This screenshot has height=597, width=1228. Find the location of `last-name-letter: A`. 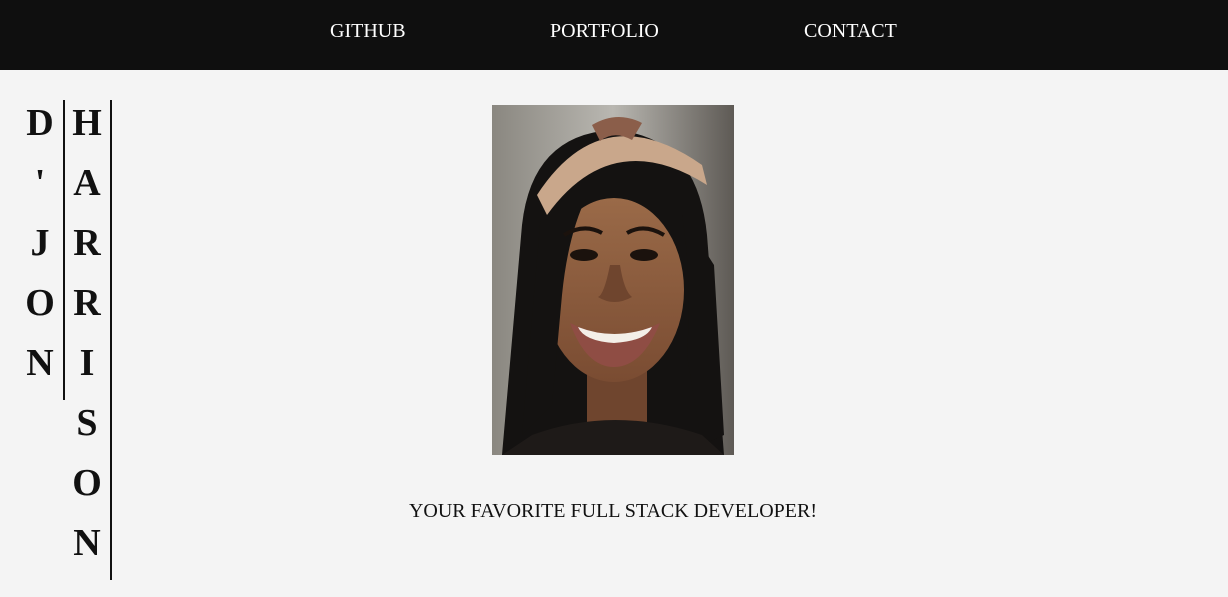

last-name-letter: A is located at coordinates (87, 183).